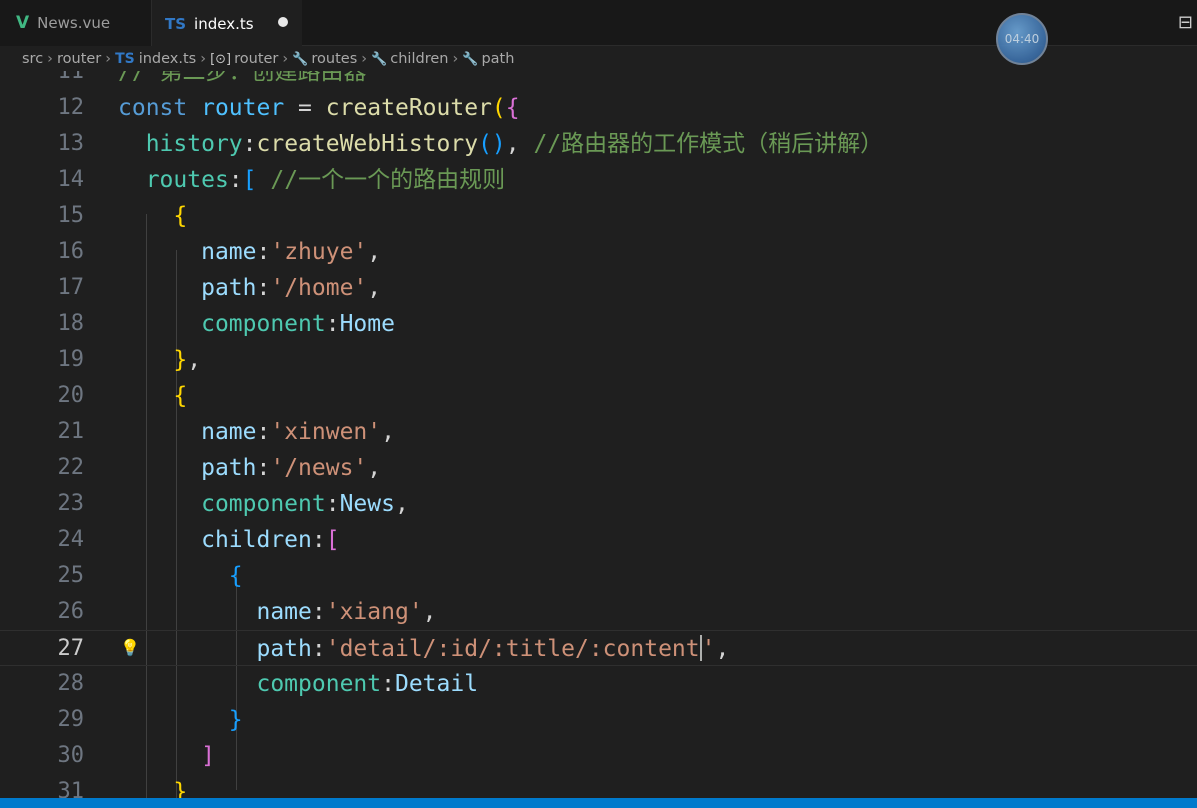 The height and width of the screenshot is (808, 1197). What do you see at coordinates (598, 252) in the screenshot?
I see `code-line: 16 name:'zhuye',` at bounding box center [598, 252].